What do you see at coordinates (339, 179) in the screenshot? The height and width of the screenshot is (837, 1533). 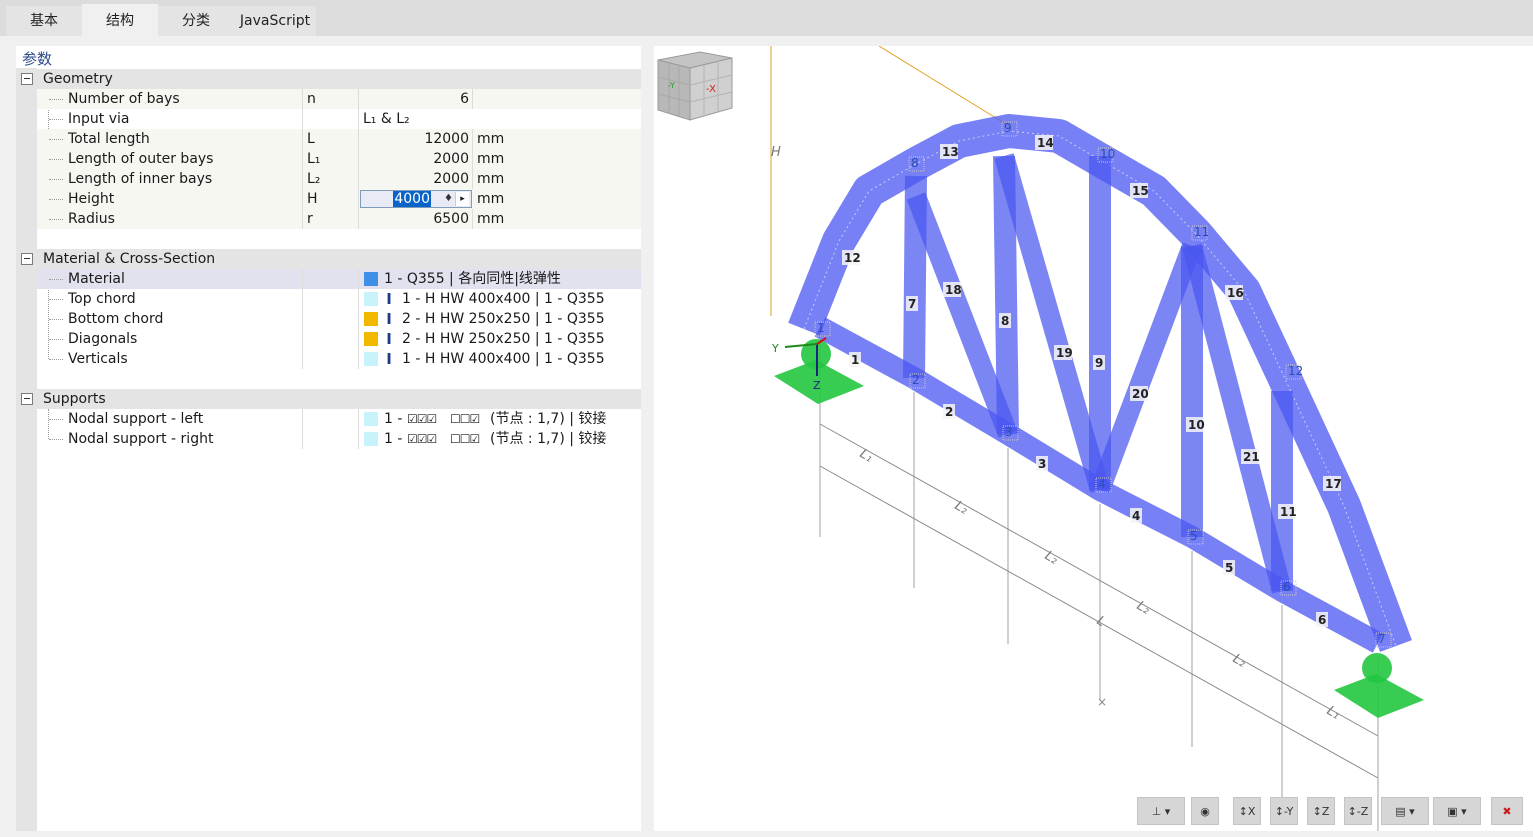 I see `param-row-inner-bays: Length of inner bays L₂ 2000 mm` at bounding box center [339, 179].